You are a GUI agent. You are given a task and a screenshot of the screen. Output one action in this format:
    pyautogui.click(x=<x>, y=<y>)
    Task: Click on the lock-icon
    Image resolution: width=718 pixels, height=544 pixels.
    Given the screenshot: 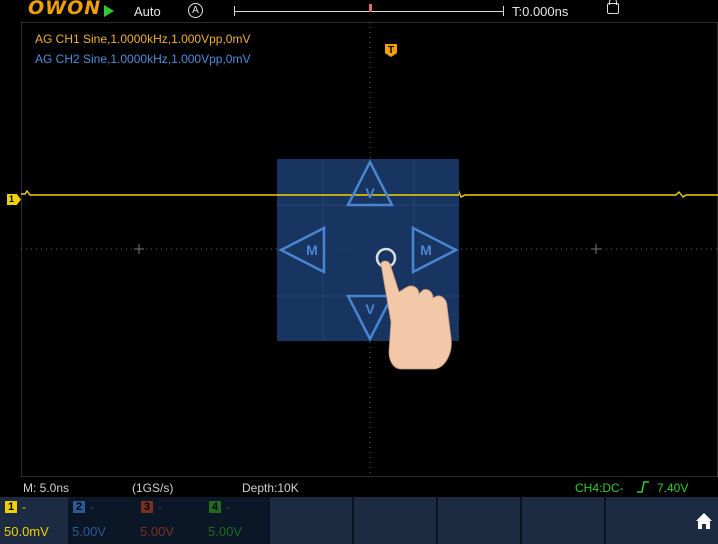 What is the action you would take?
    pyautogui.click(x=613, y=7)
    